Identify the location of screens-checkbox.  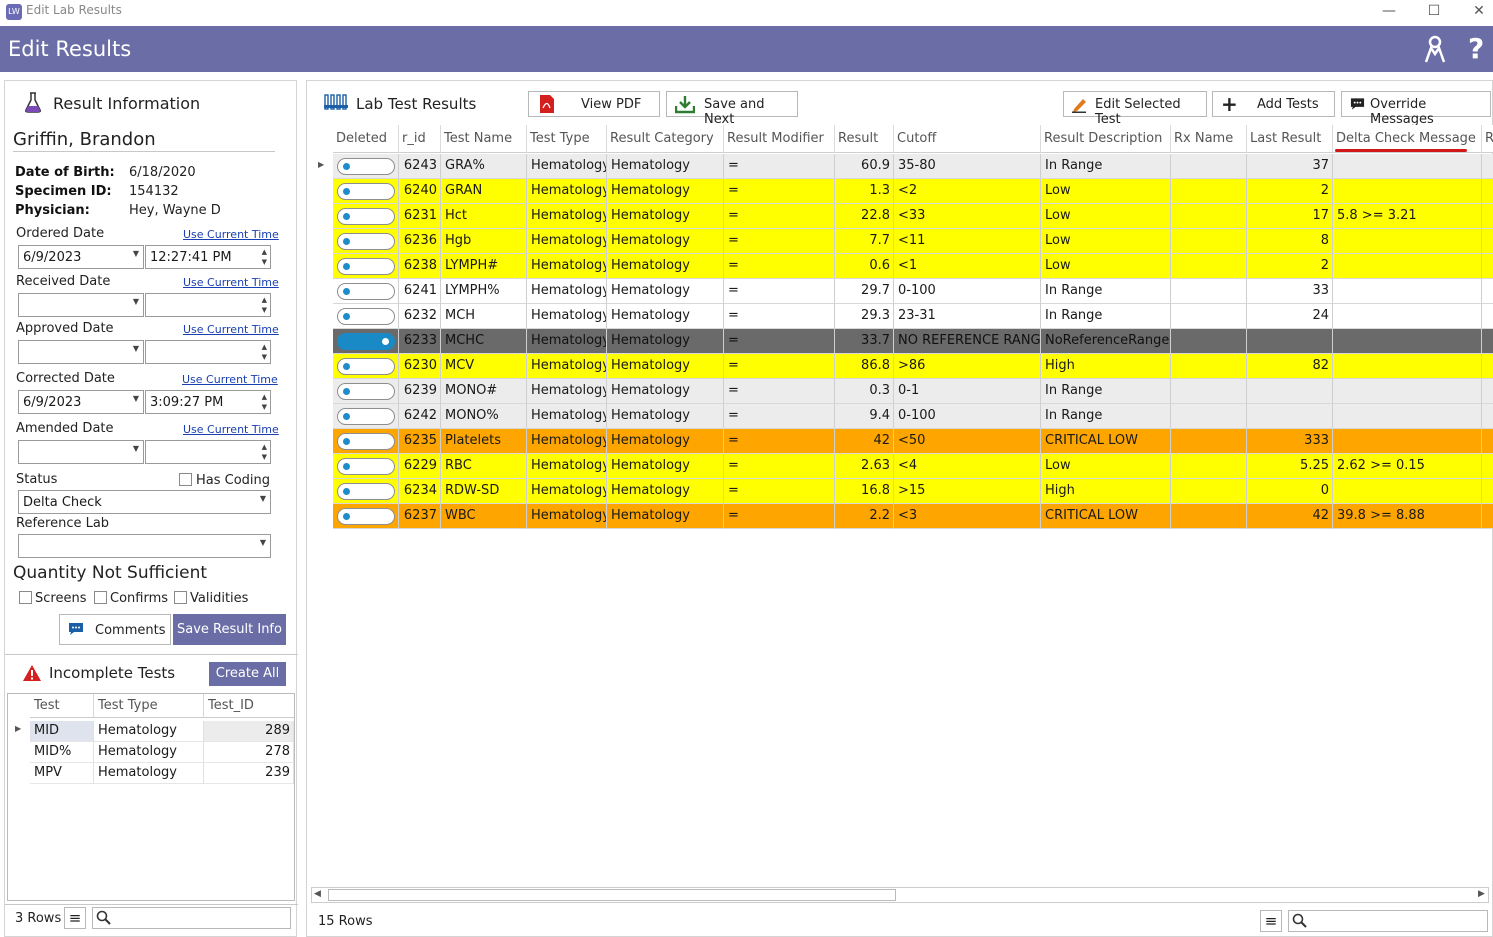
(25, 597).